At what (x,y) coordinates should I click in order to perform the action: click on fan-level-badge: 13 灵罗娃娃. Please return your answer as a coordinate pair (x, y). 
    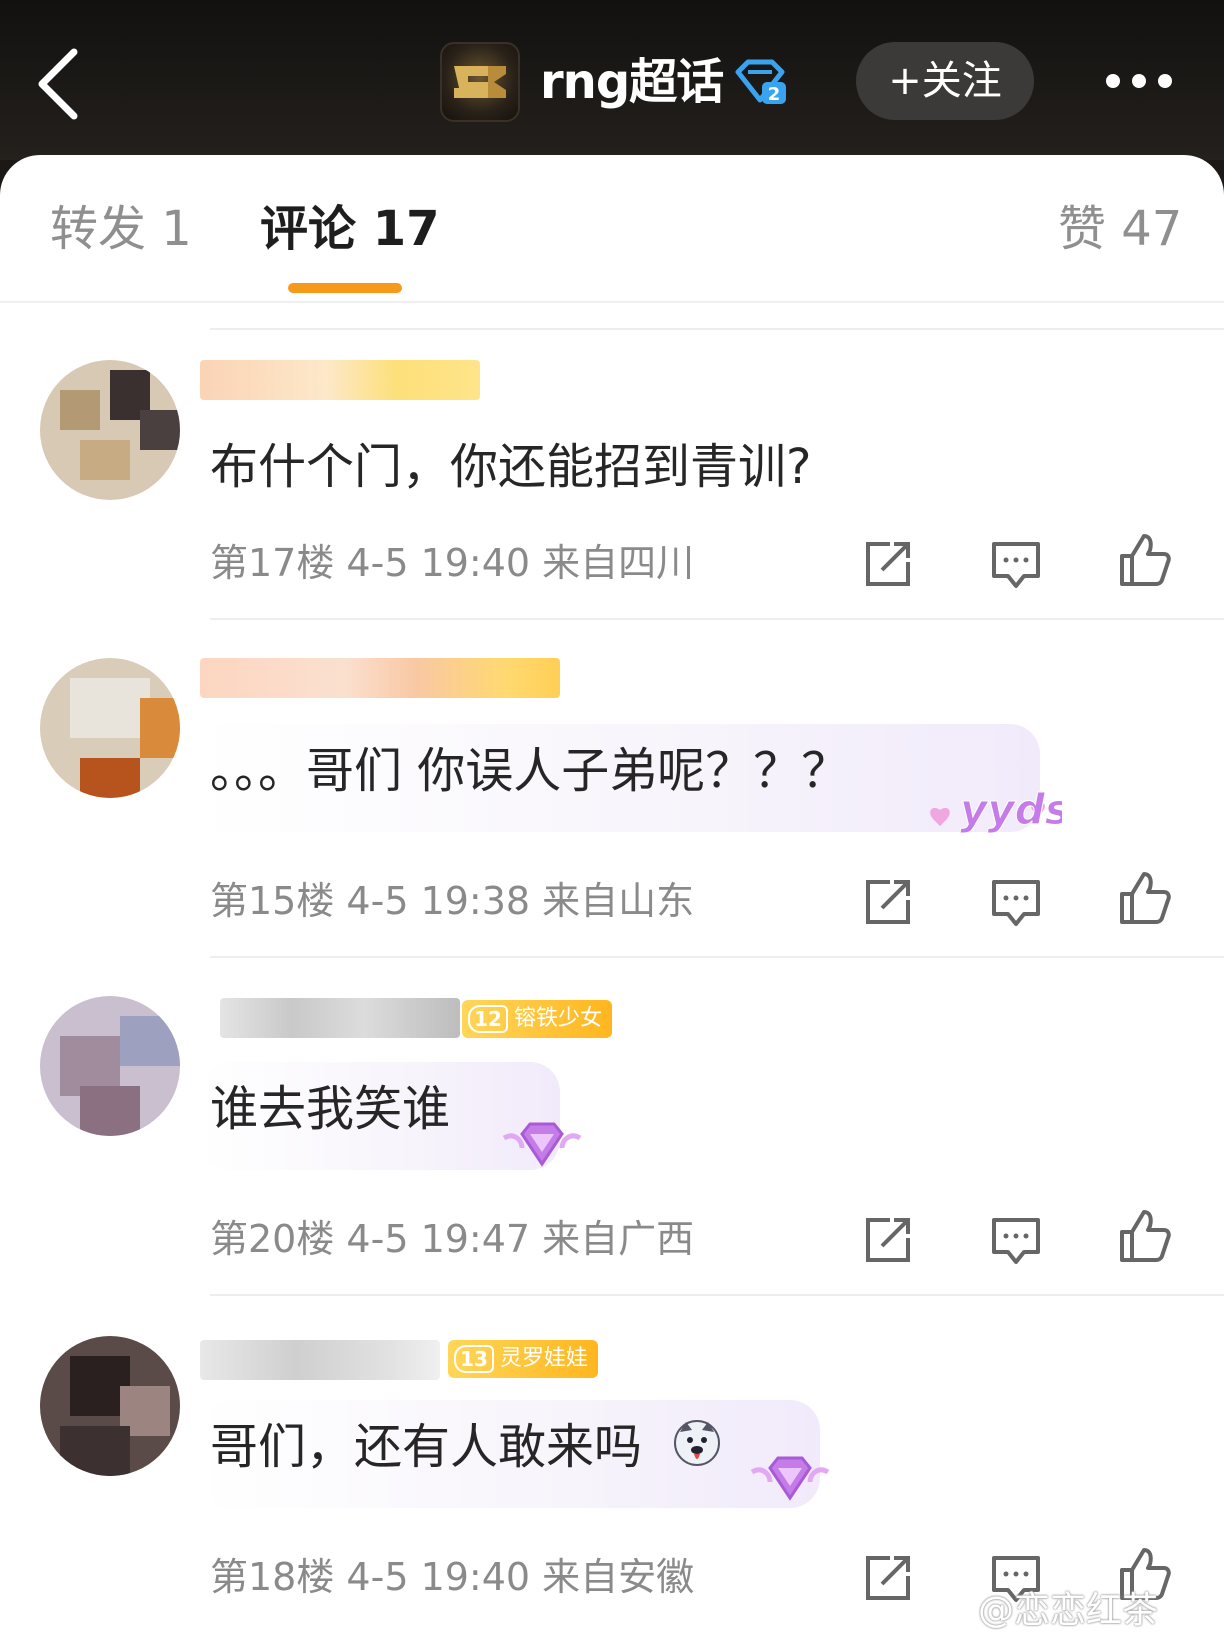
    Looking at the image, I should click on (523, 1359).